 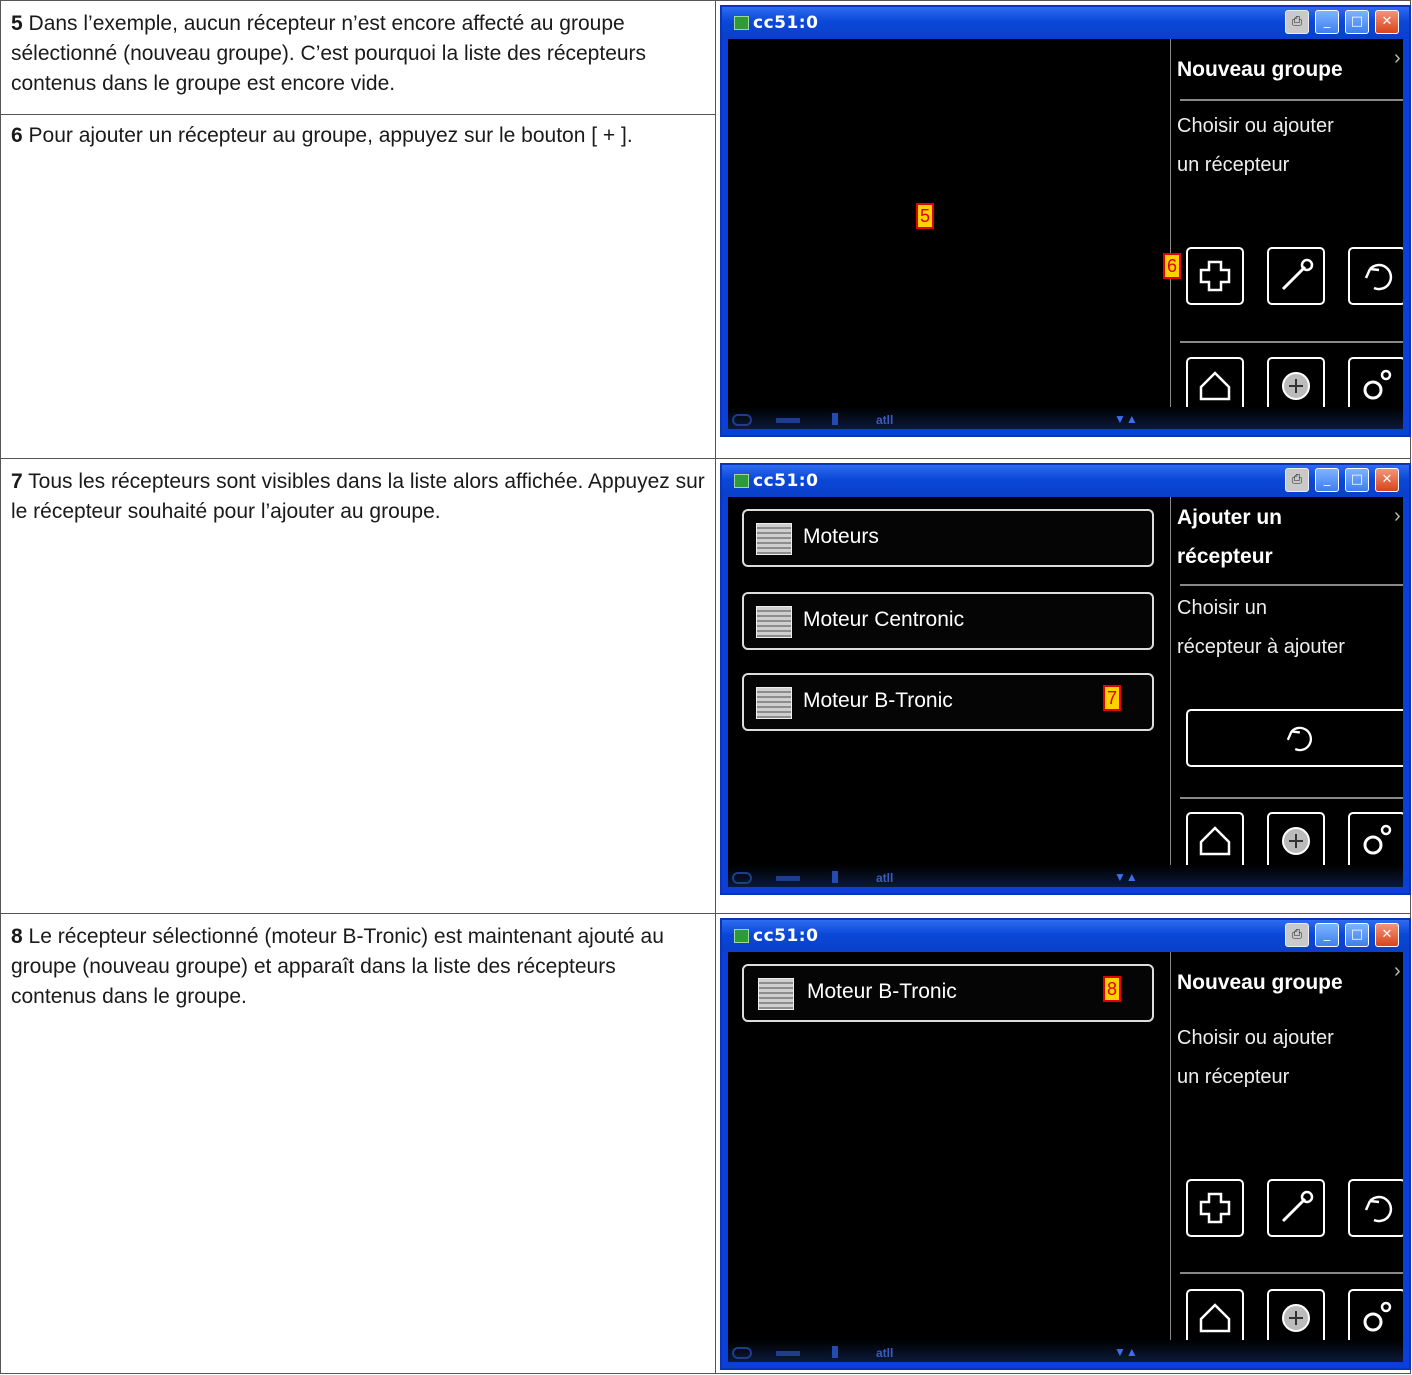 What do you see at coordinates (1229, 517) in the screenshot?
I see `panel-title: Ajouter un` at bounding box center [1229, 517].